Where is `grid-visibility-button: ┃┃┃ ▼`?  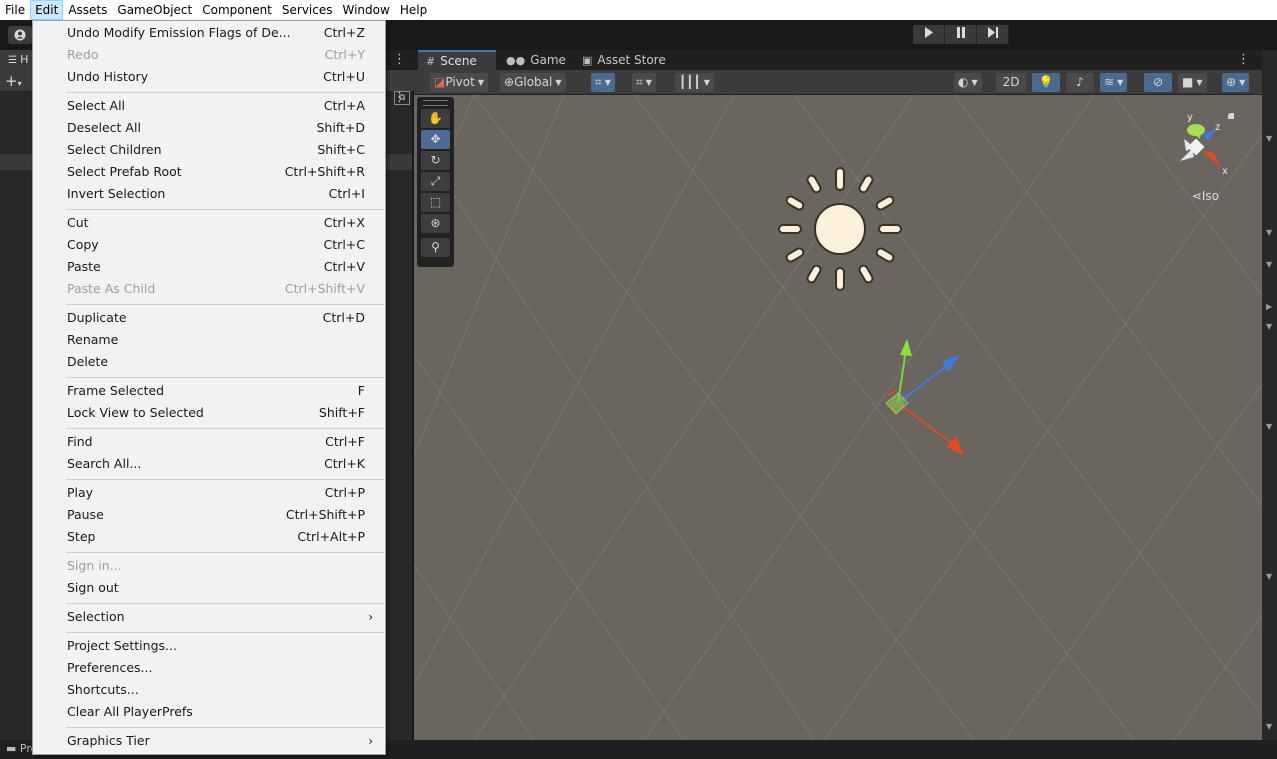
grid-visibility-button: ┃┃┃ ▼ is located at coordinates (694, 82).